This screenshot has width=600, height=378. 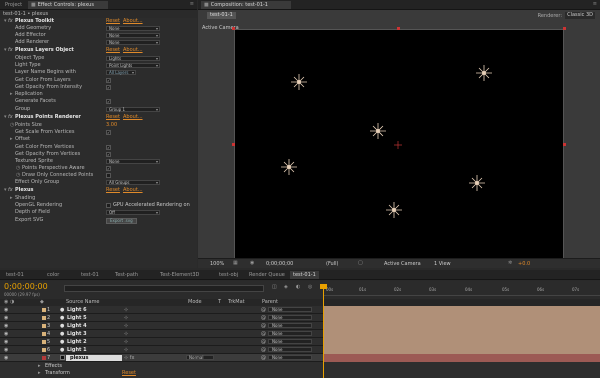 What do you see at coordinates (111, 125) in the screenshot?
I see `points-size-value: 3.00` at bounding box center [111, 125].